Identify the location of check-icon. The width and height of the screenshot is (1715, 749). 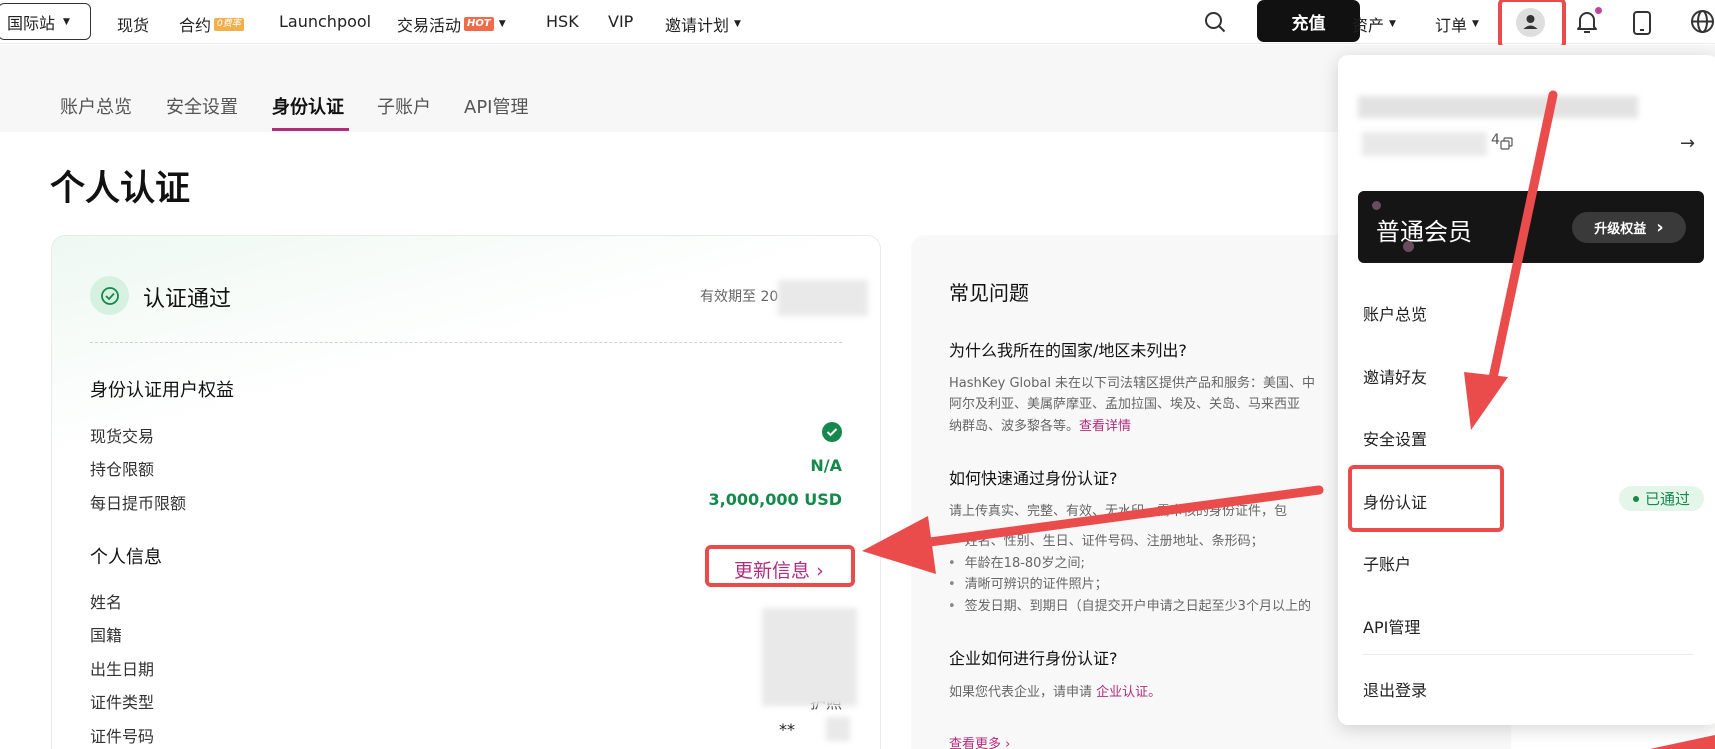
(832, 432).